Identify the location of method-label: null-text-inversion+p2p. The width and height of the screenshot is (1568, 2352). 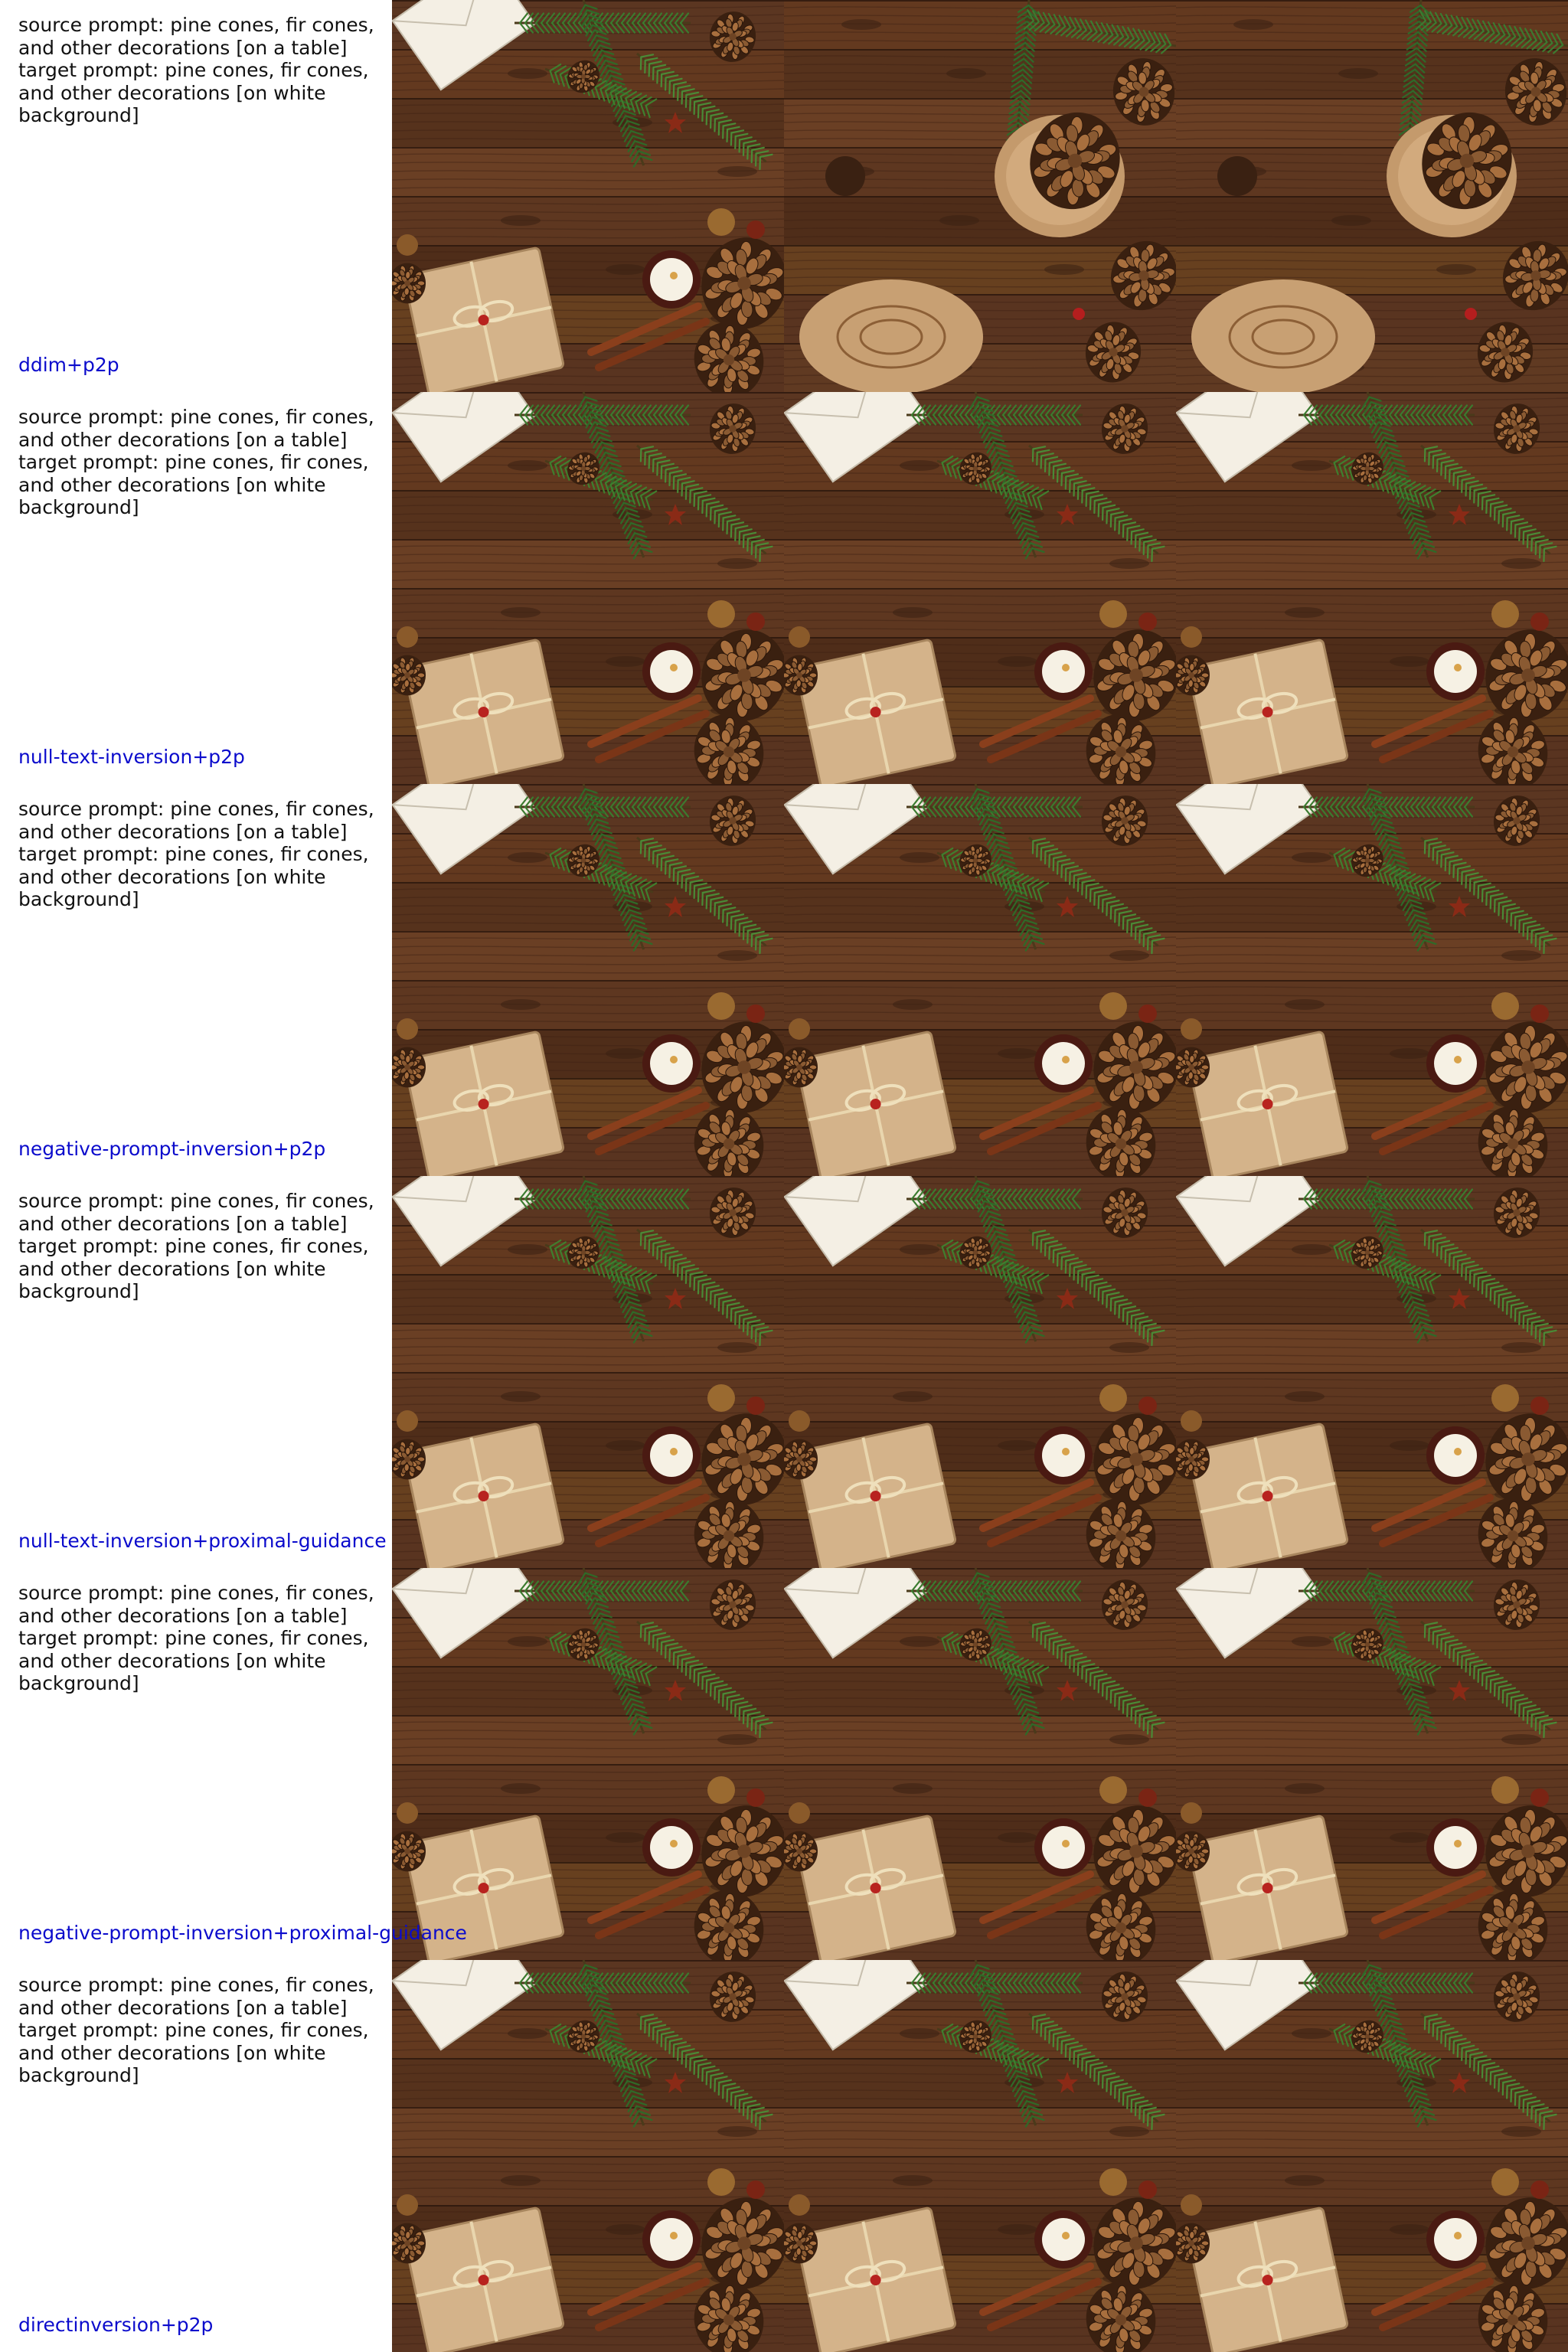
(131, 757).